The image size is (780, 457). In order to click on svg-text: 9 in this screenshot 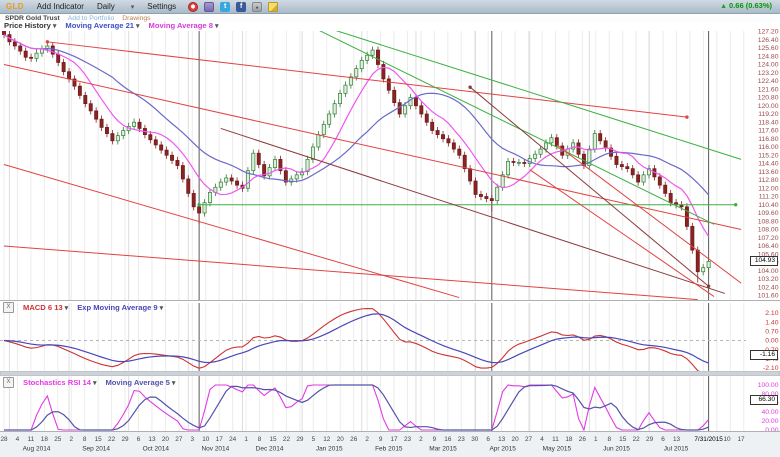, I will do `click(435, 439)`.